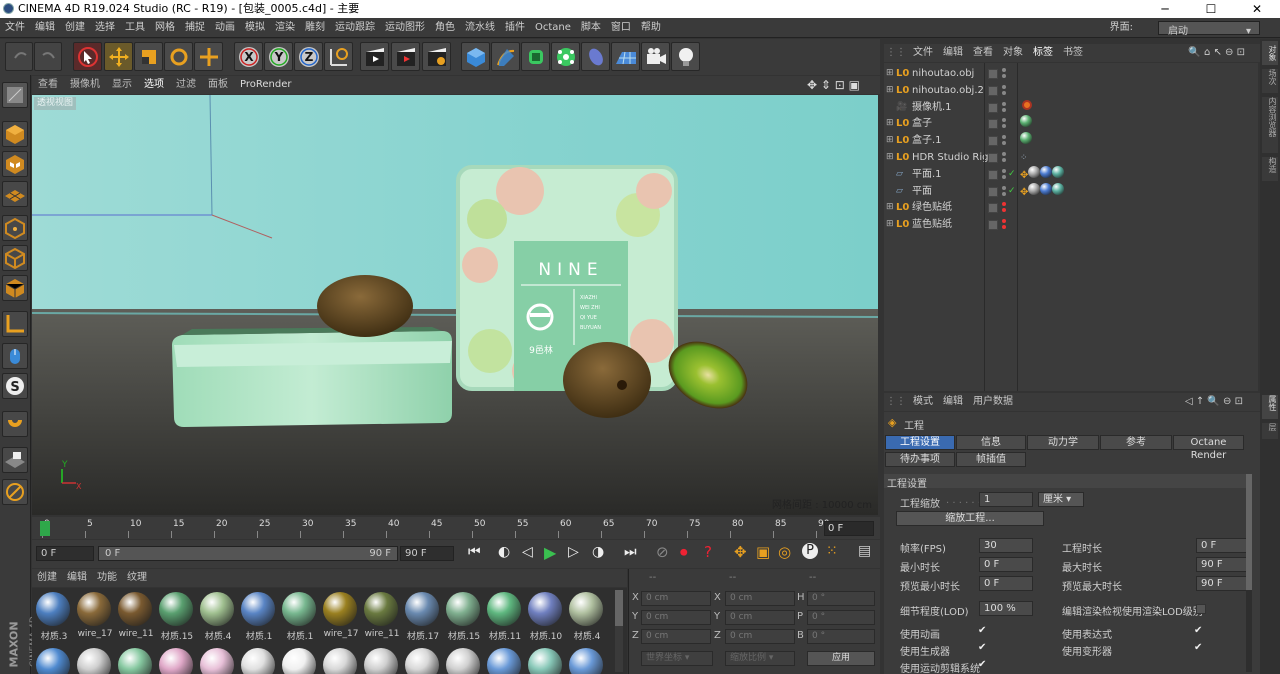 The image size is (1280, 674). Describe the element at coordinates (621, 28) in the screenshot. I see `menu-window: 窗口` at that location.